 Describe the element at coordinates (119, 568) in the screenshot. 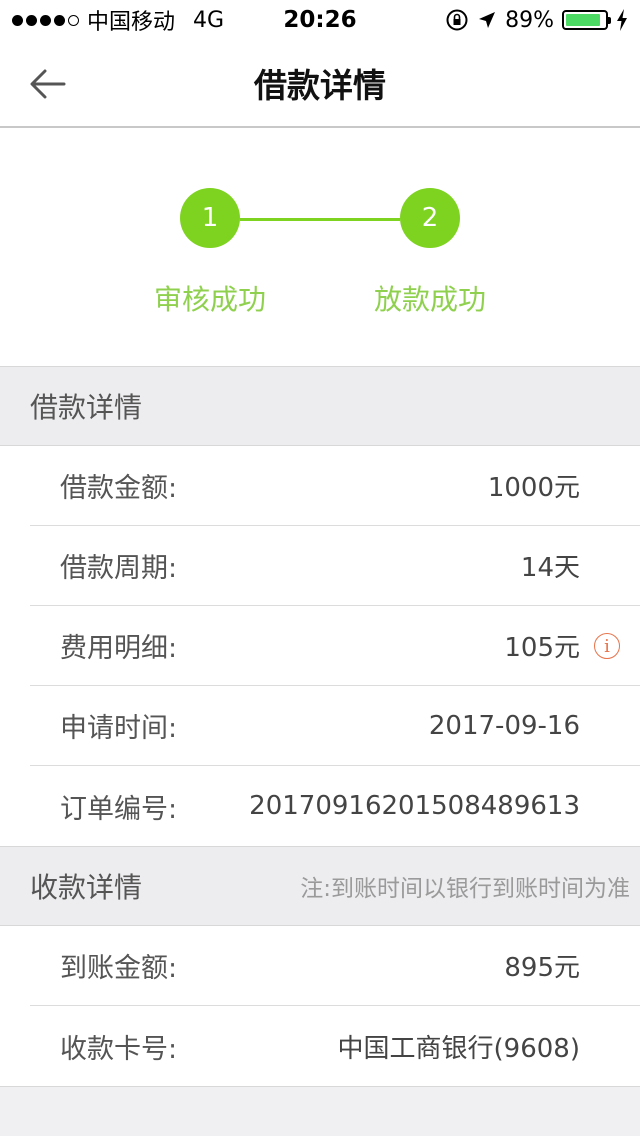

I see `row-label: 借款周期:` at that location.